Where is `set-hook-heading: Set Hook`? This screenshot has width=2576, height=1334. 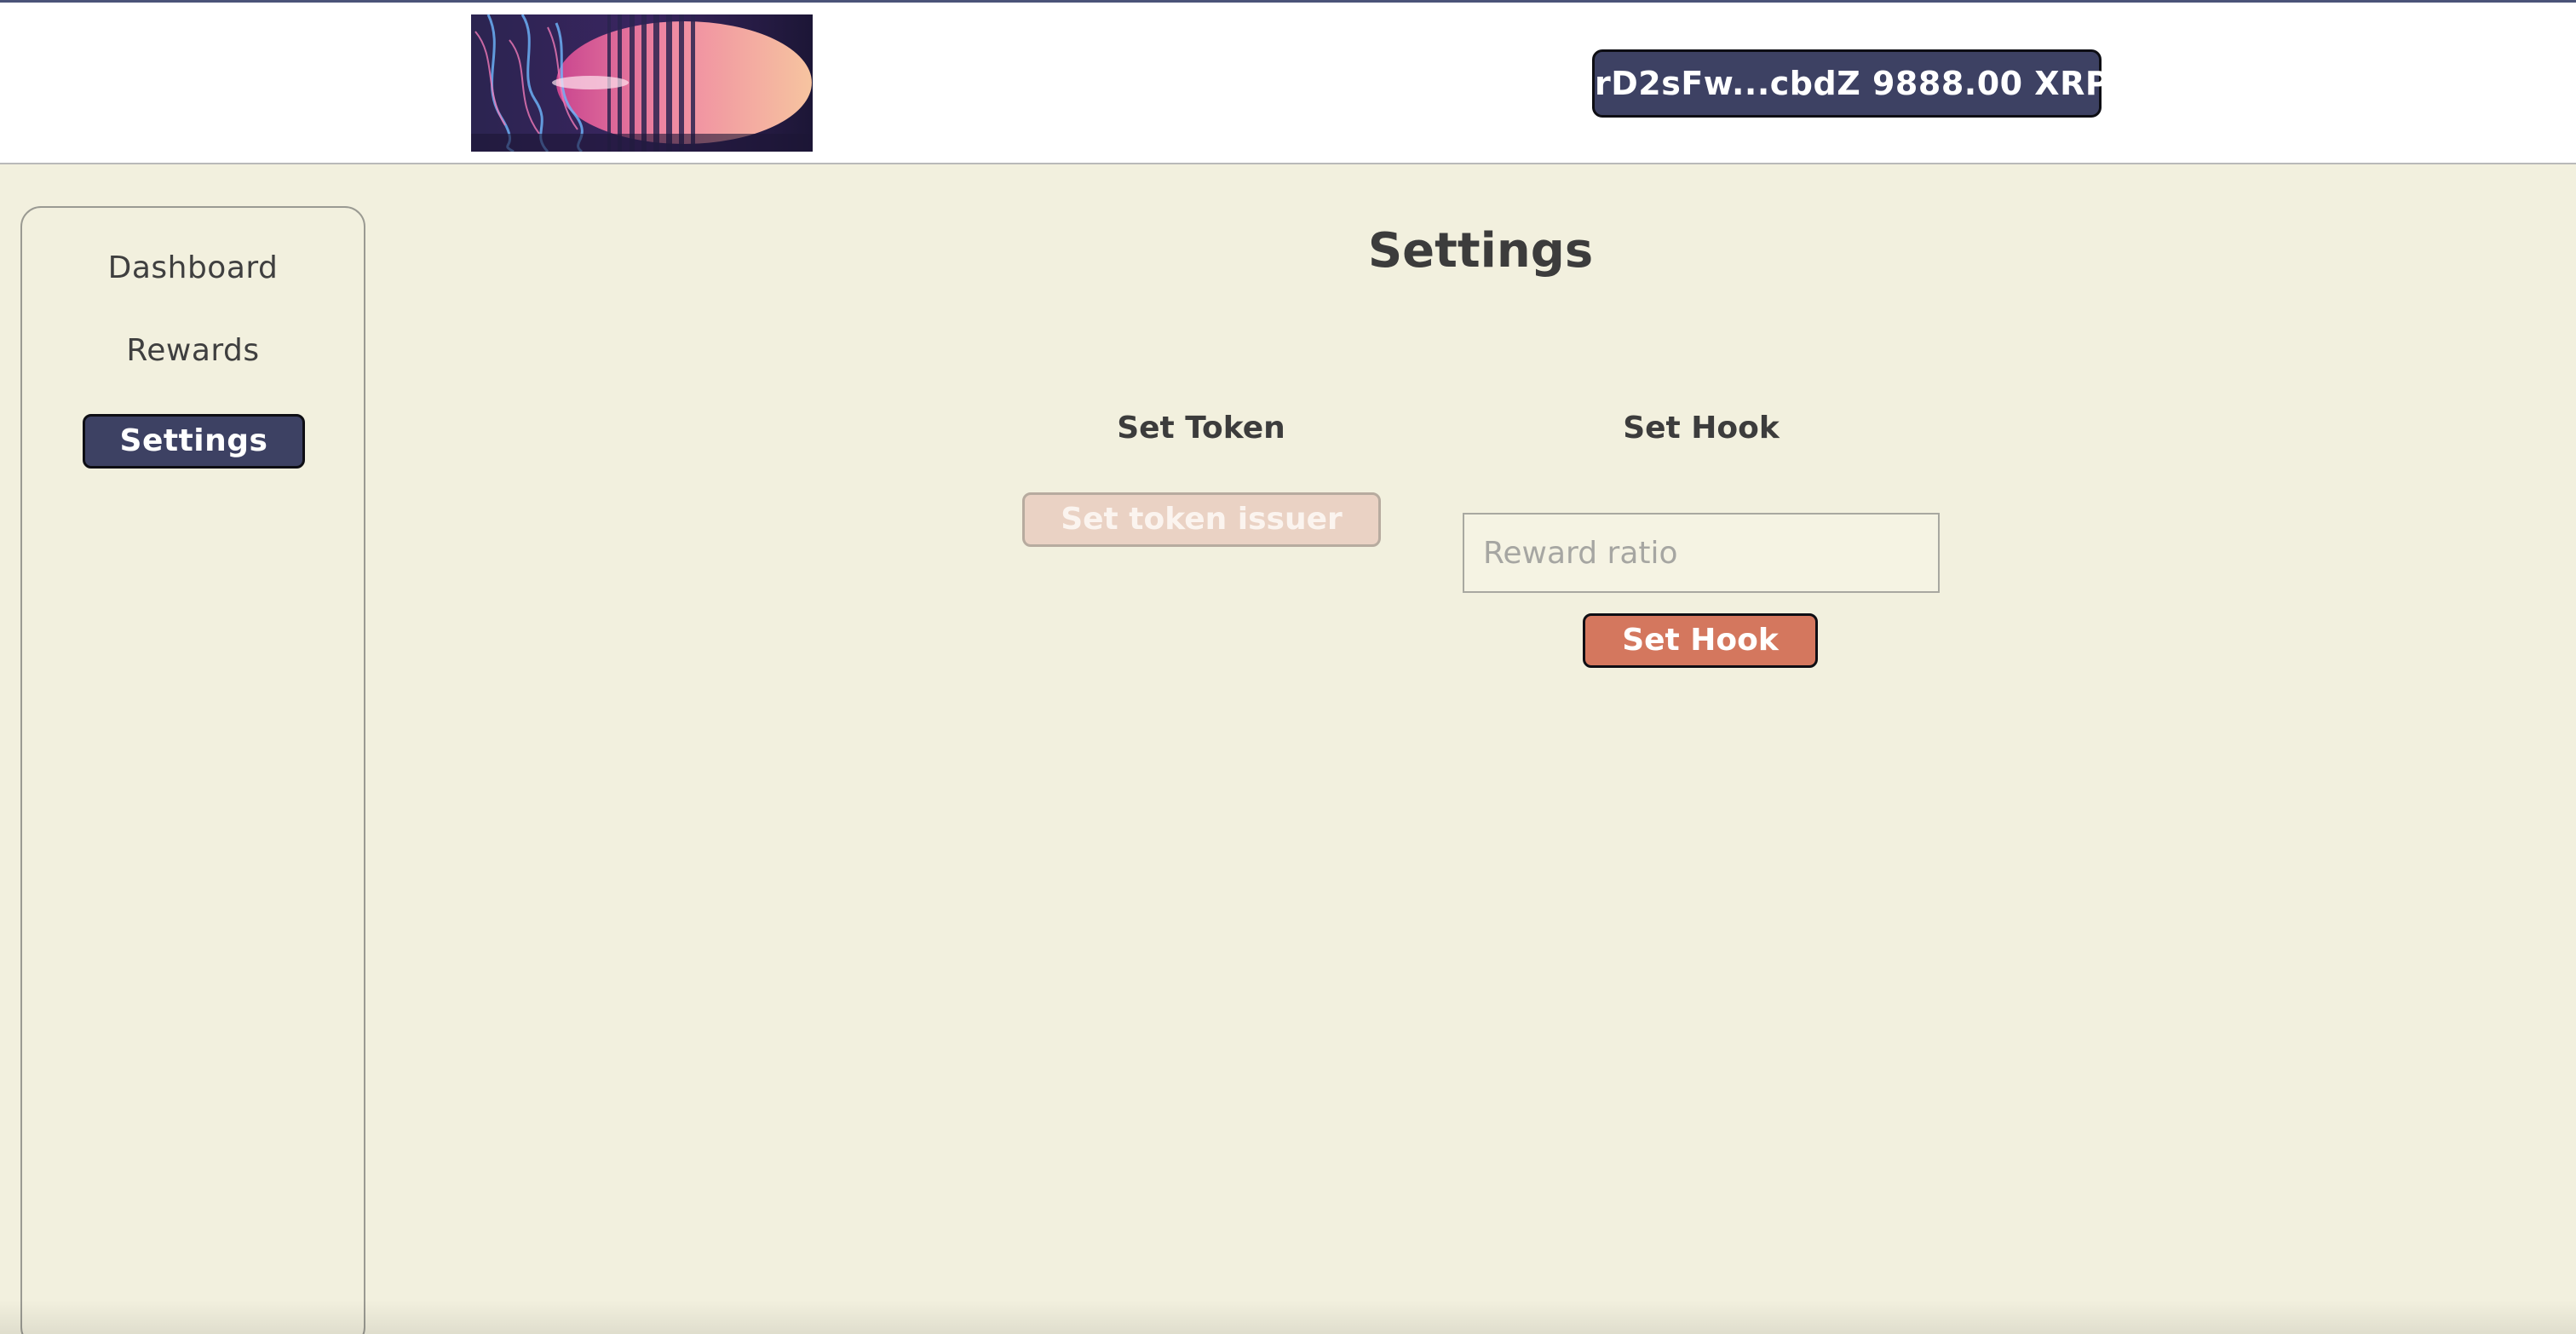 set-hook-heading: Set Hook is located at coordinates (1702, 428).